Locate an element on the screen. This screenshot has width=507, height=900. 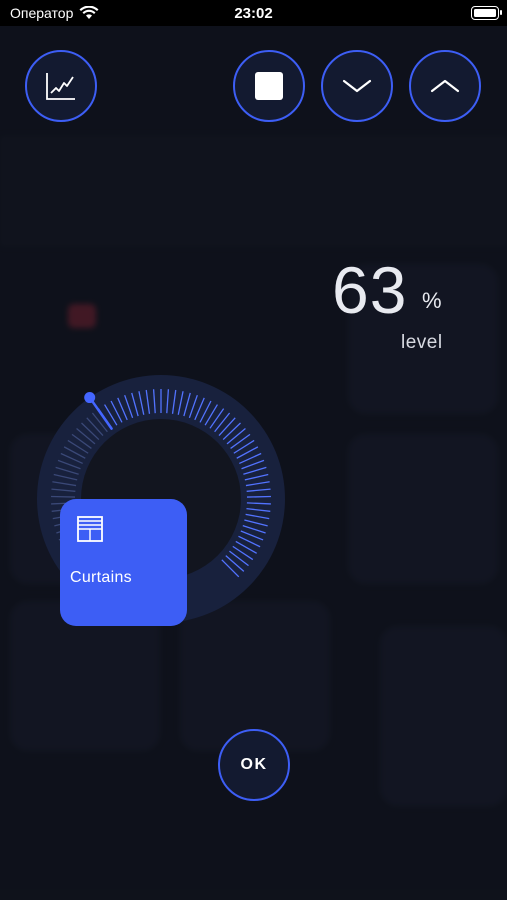
stop-icon is located at coordinates (269, 86).